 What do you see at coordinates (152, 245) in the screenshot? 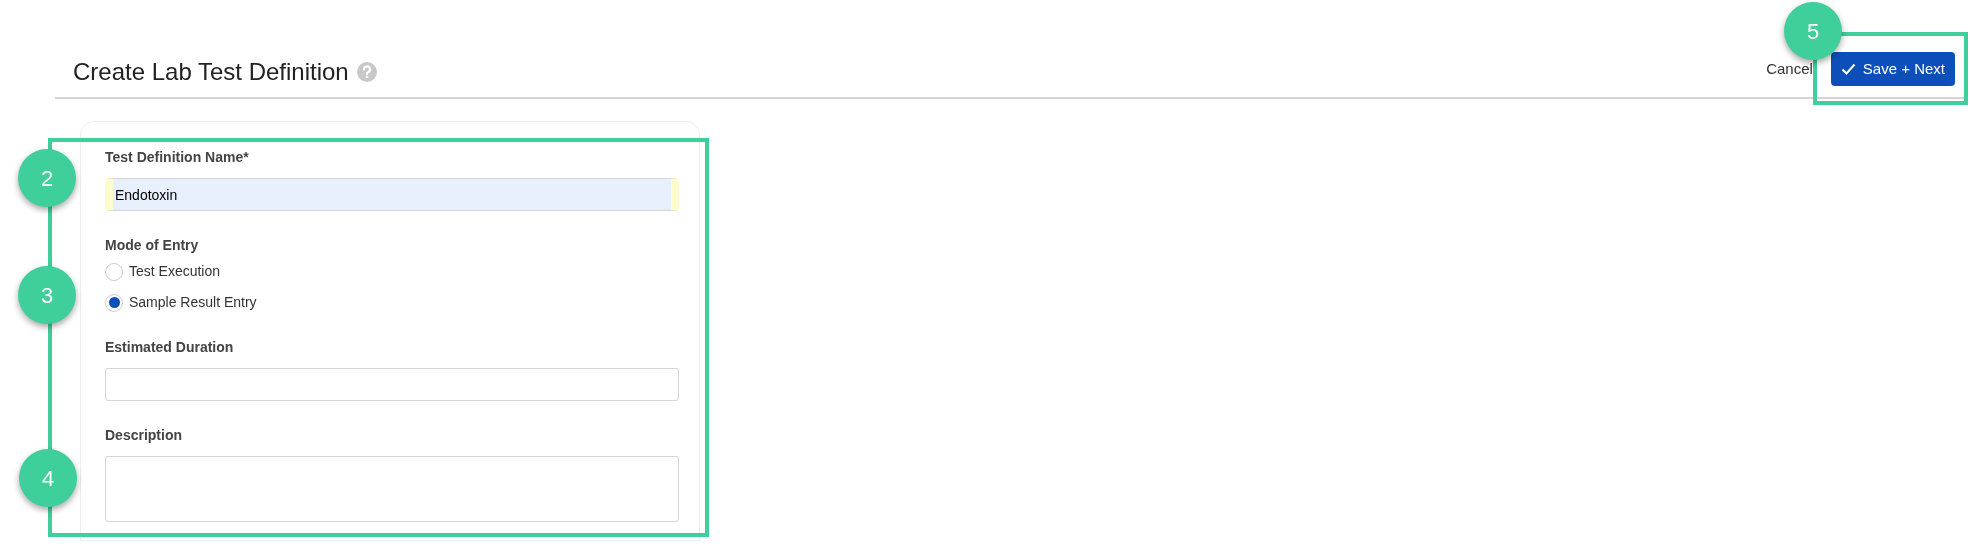
I see `field-label: Mode of Entry` at bounding box center [152, 245].